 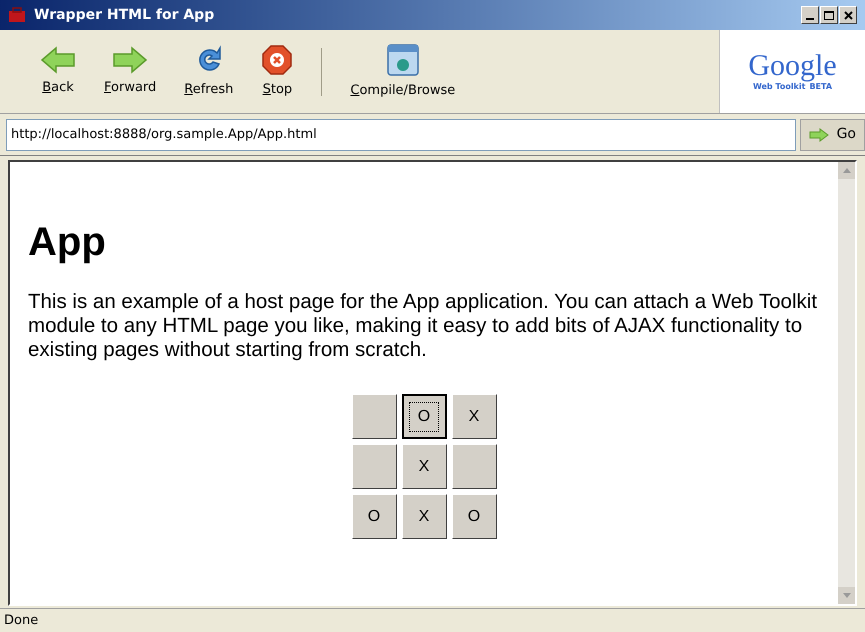 I want to click on toolbar-button: Back, so click(x=58, y=72).